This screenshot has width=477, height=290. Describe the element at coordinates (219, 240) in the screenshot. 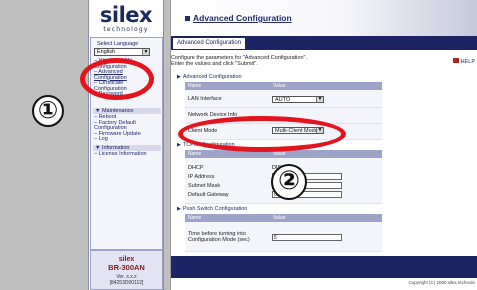

I see `push-time-label-2: Configuration Mode (sec)` at that location.